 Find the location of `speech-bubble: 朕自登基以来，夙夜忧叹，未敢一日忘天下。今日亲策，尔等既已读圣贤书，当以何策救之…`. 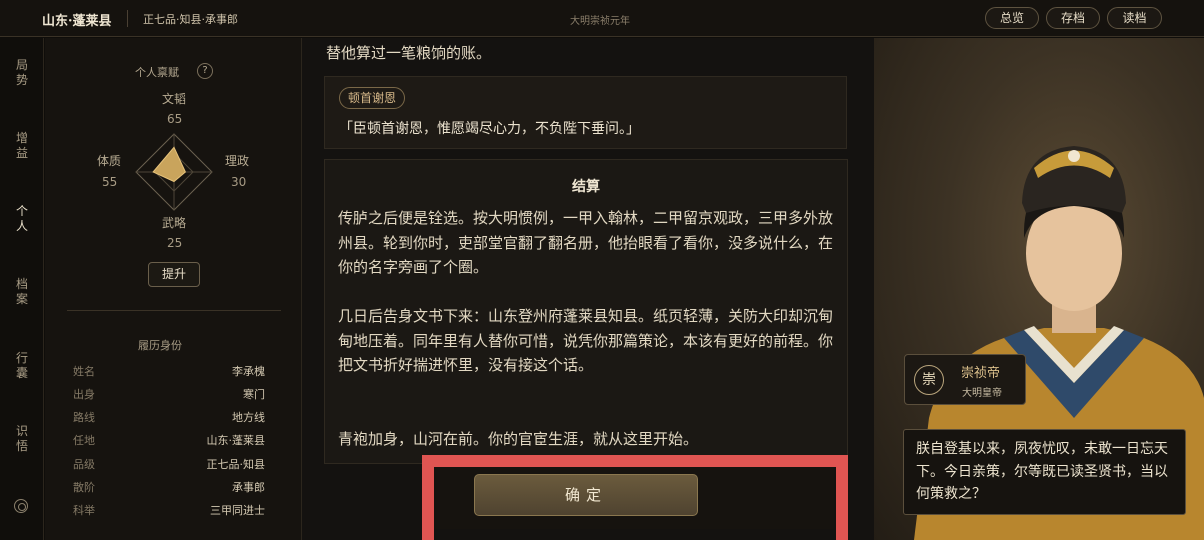

speech-bubble: 朕自登基以来，夙夜忧叹，未敢一日忘天下。今日亲策，尔等既已读圣贤书，当以何策救之… is located at coordinates (1044, 472).